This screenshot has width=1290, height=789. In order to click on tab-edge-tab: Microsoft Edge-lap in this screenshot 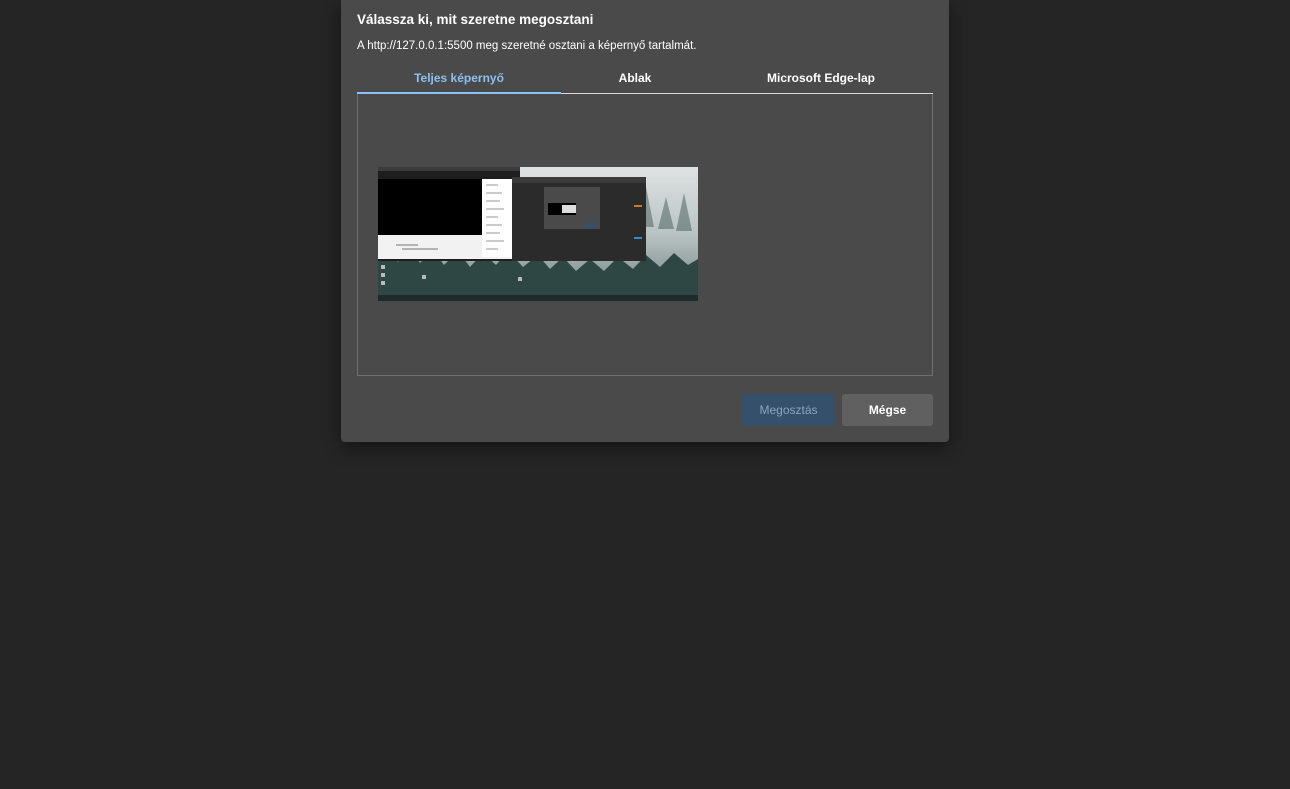, I will do `click(821, 77)`.